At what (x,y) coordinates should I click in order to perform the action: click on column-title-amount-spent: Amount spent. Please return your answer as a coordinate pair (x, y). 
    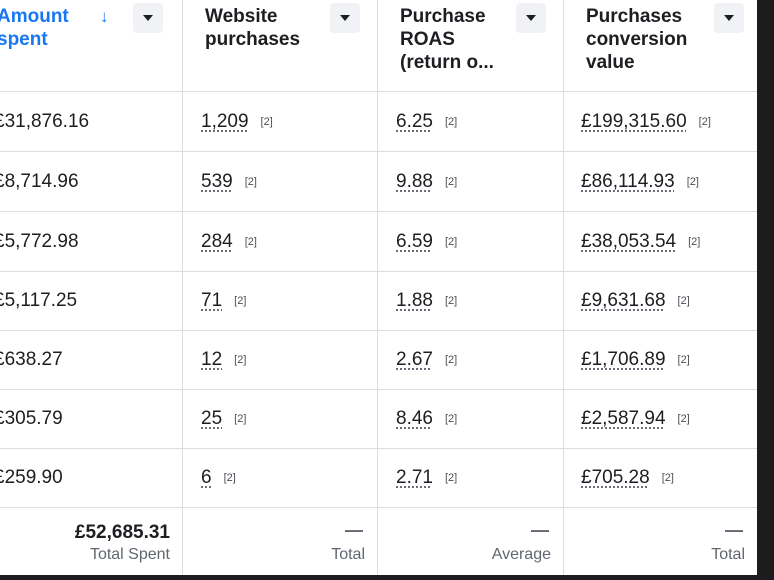
    Looking at the image, I should click on (43, 28).